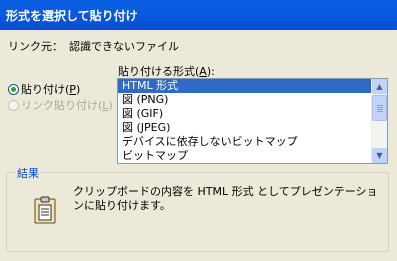  What do you see at coordinates (72, 16) in the screenshot?
I see `dialog-title: 形式を選択して貼り付け` at bounding box center [72, 16].